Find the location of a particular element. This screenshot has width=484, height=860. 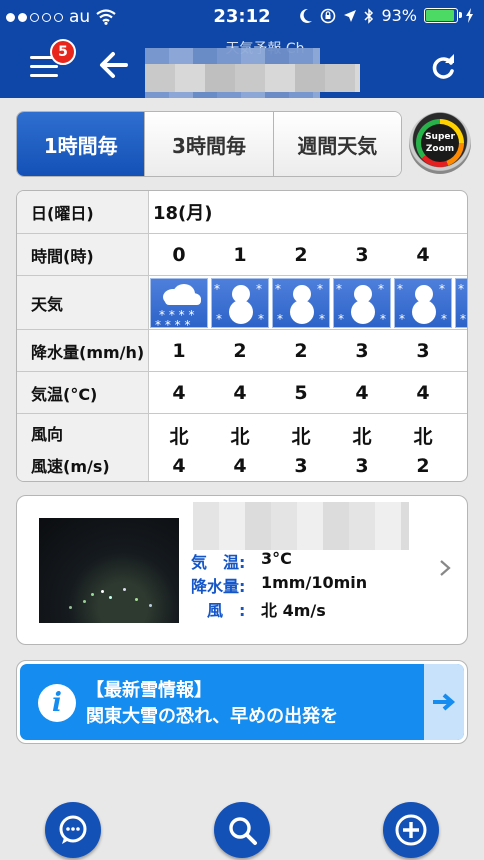

tab-3-hourly: 3時間毎 is located at coordinates (208, 144).